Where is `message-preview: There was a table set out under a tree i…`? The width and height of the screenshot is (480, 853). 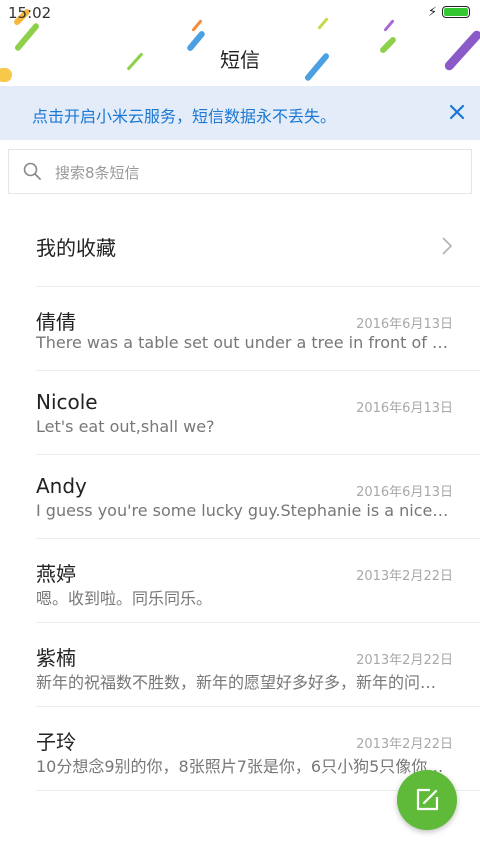 message-preview: There was a table set out under a tree i… is located at coordinates (244, 342).